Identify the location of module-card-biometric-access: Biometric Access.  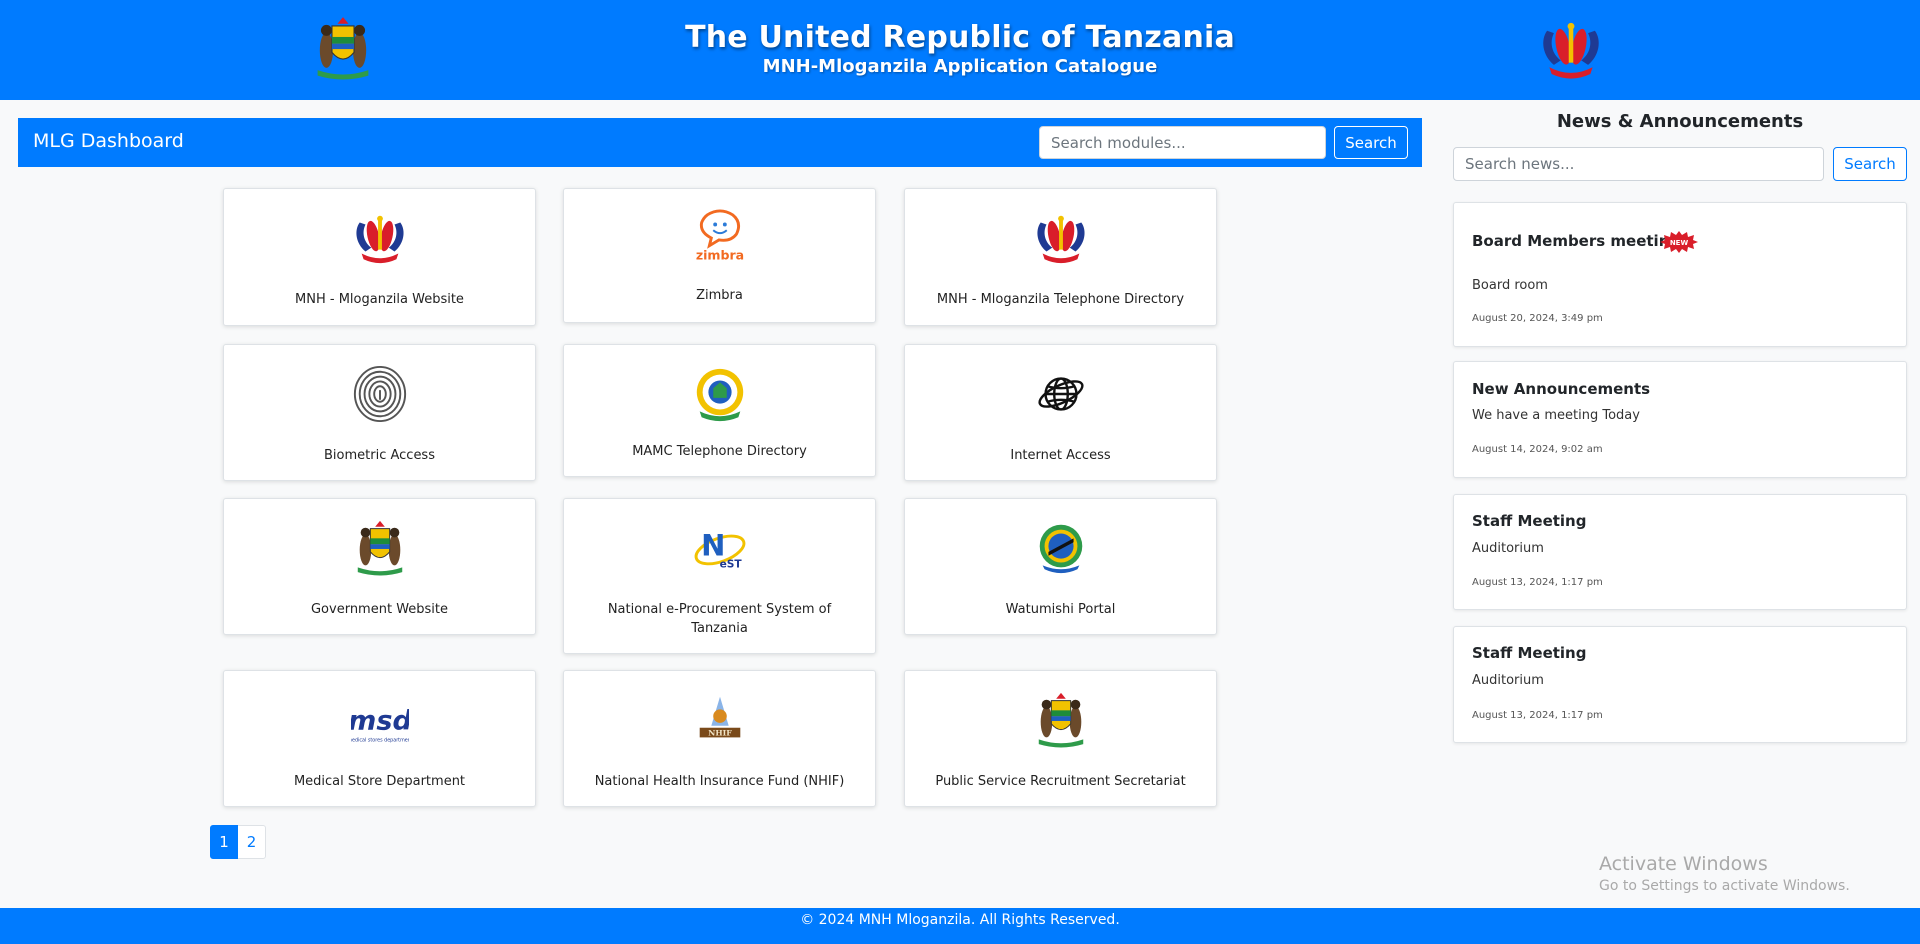
(379, 412).